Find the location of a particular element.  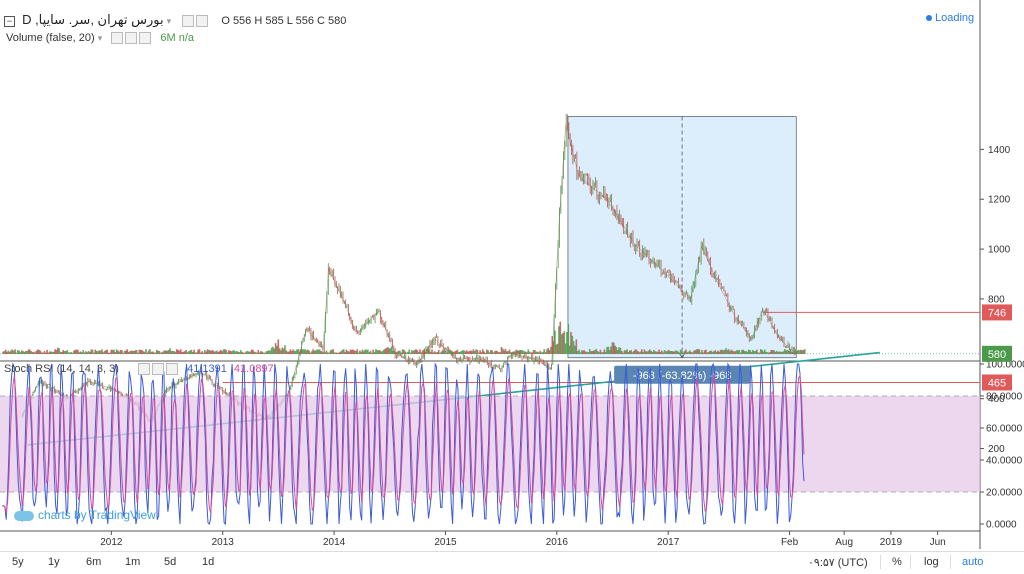

timeframe-5y: 5y is located at coordinates (18, 562).